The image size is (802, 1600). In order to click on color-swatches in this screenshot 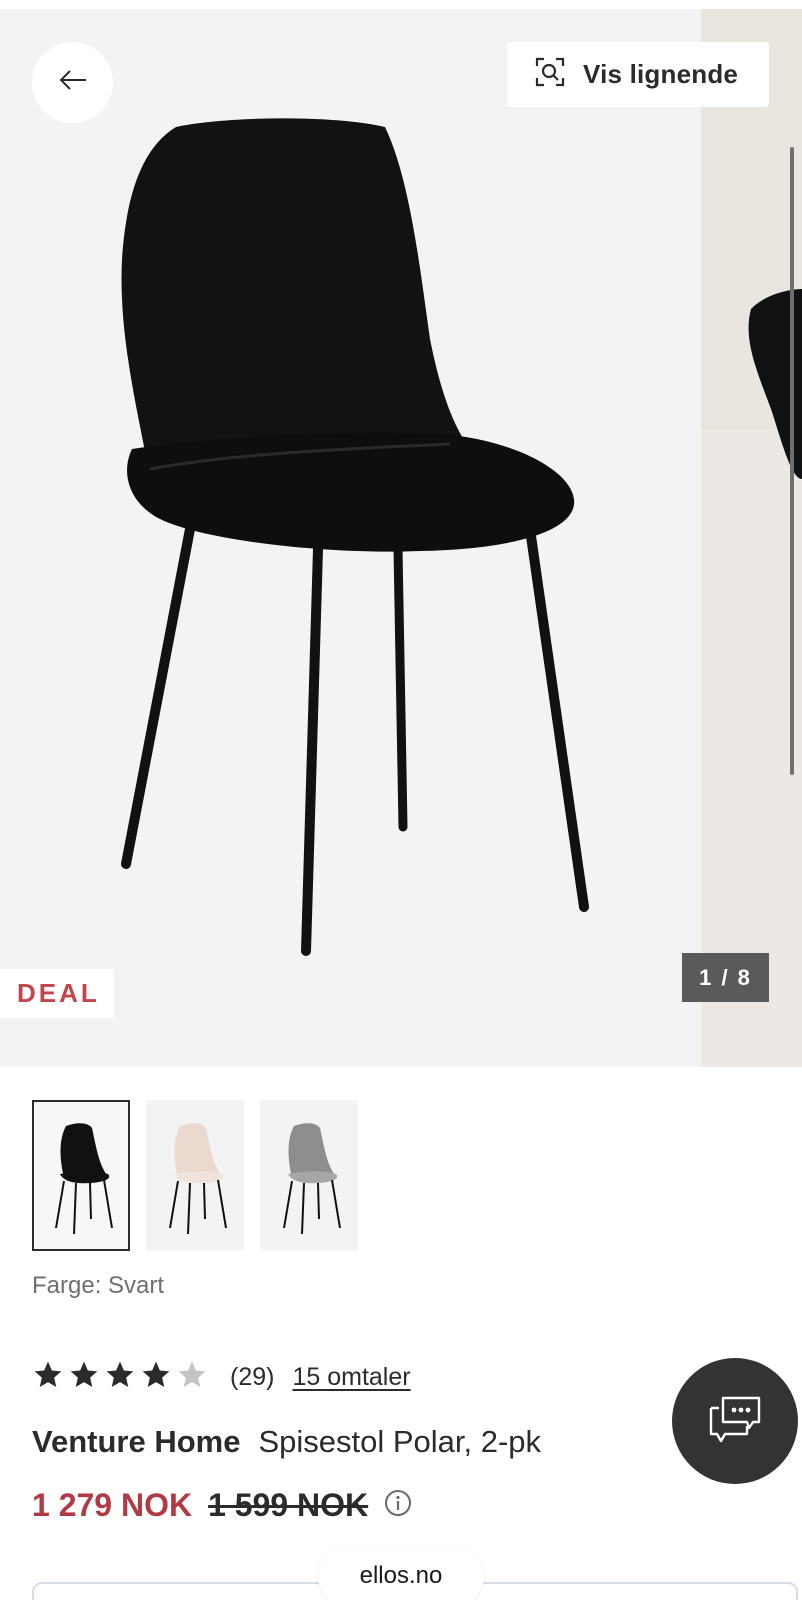, I will do `click(195, 1175)`.